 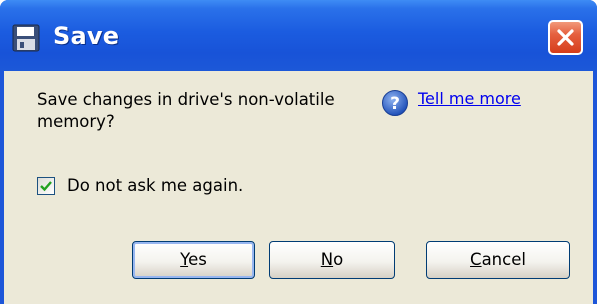 I want to click on tell-me-more-link: Tell me more, so click(x=469, y=98).